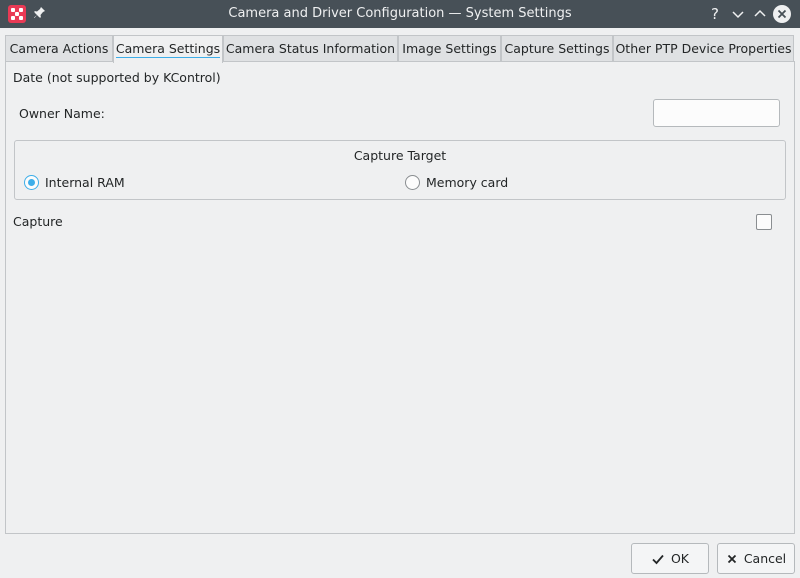 Image resolution: width=800 pixels, height=578 pixels. Describe the element at coordinates (658, 559) in the screenshot. I see `checkmark-icon` at that location.